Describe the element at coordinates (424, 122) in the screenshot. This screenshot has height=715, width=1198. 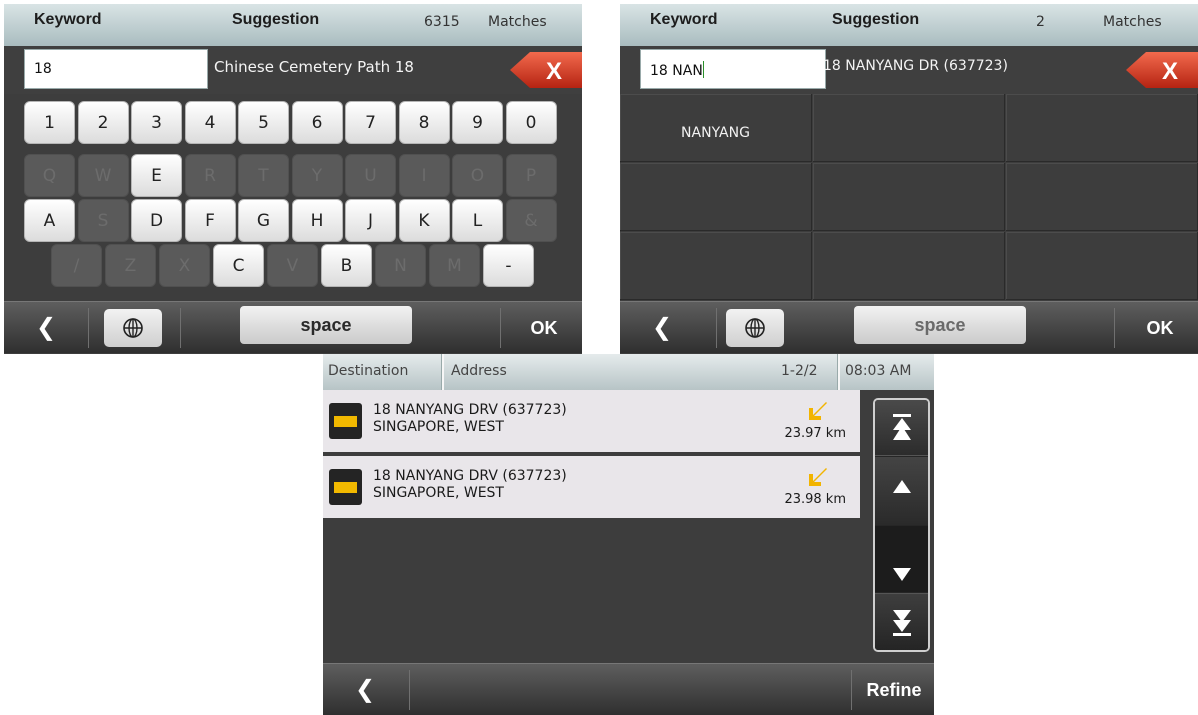
I see `key-8: 8` at that location.